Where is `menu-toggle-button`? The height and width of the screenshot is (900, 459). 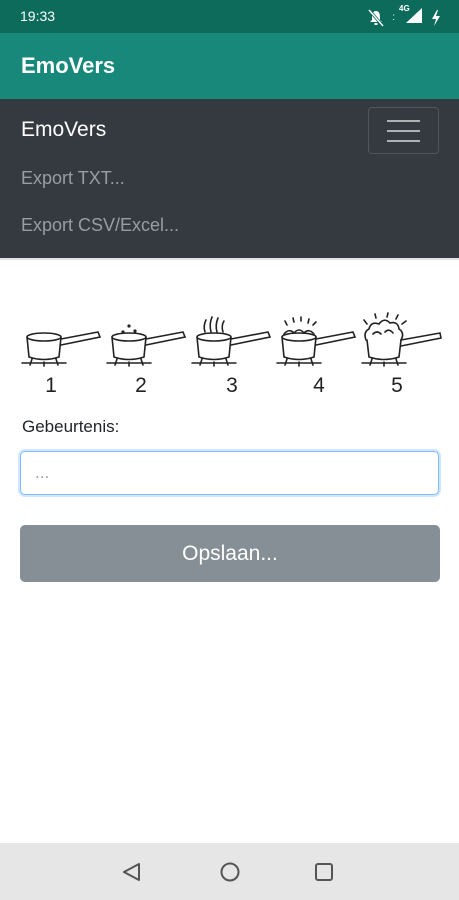
menu-toggle-button is located at coordinates (403, 130).